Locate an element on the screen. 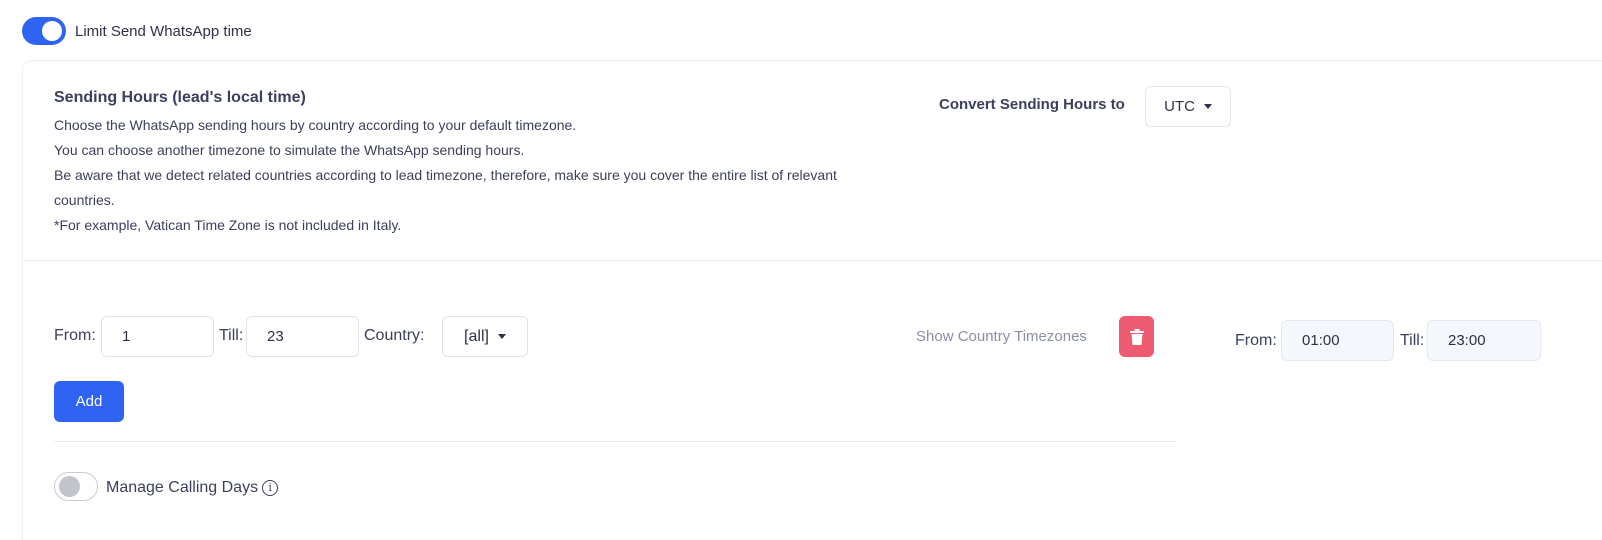 The image size is (1602, 540). manage-calling-days-label: Manage Calling Days is located at coordinates (182, 487).